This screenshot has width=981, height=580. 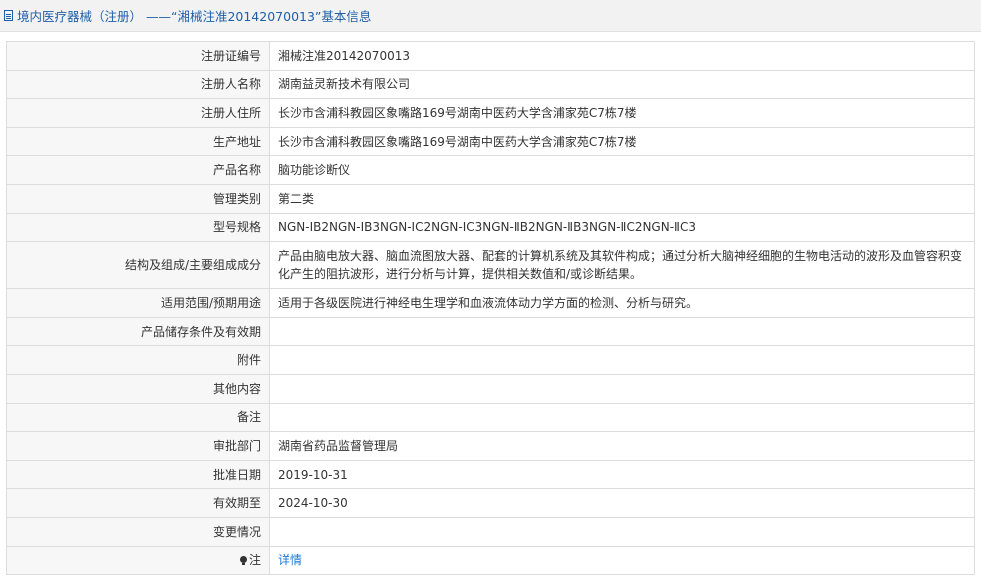 What do you see at coordinates (138, 360) in the screenshot?
I see `field-label: 附件` at bounding box center [138, 360].